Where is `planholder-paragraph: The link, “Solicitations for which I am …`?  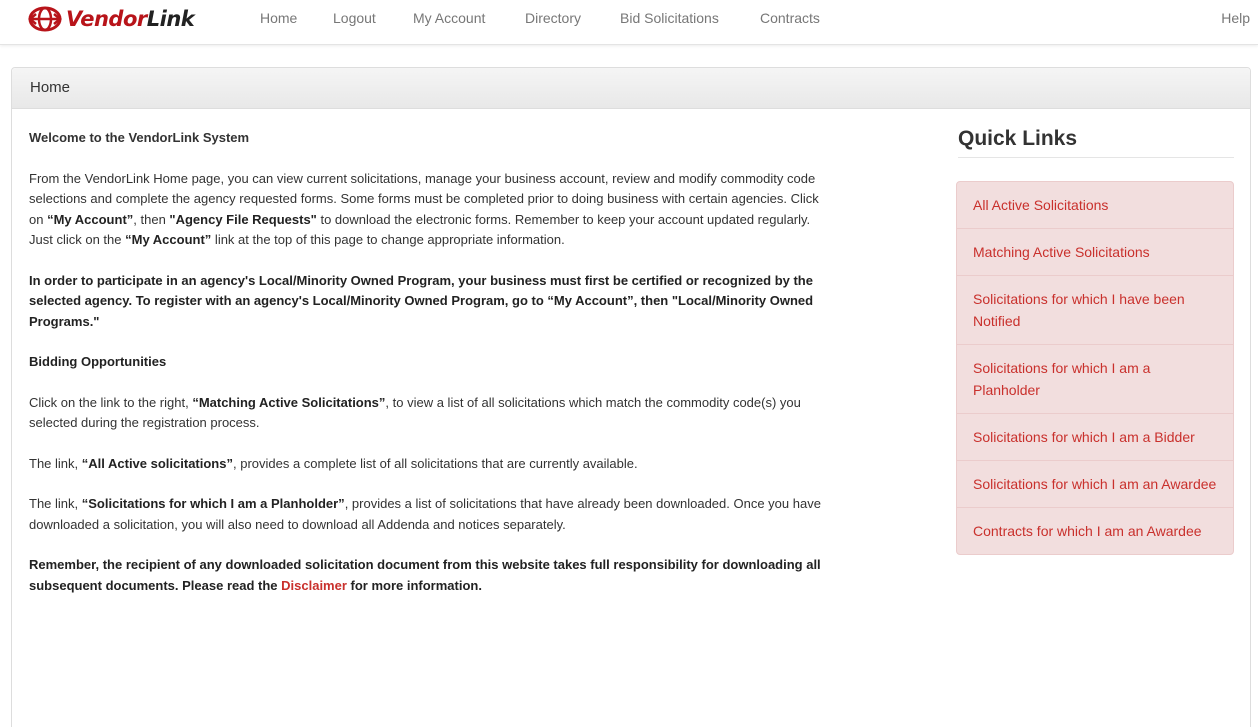
planholder-paragraph: The link, “Solicitations for which I am … is located at coordinates (425, 514).